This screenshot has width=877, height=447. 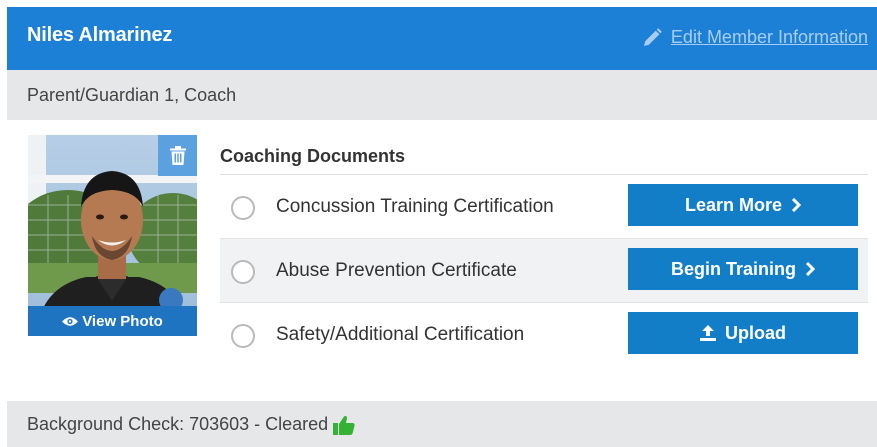 I want to click on coaching-documents-title: Coaching Documents, so click(x=313, y=156).